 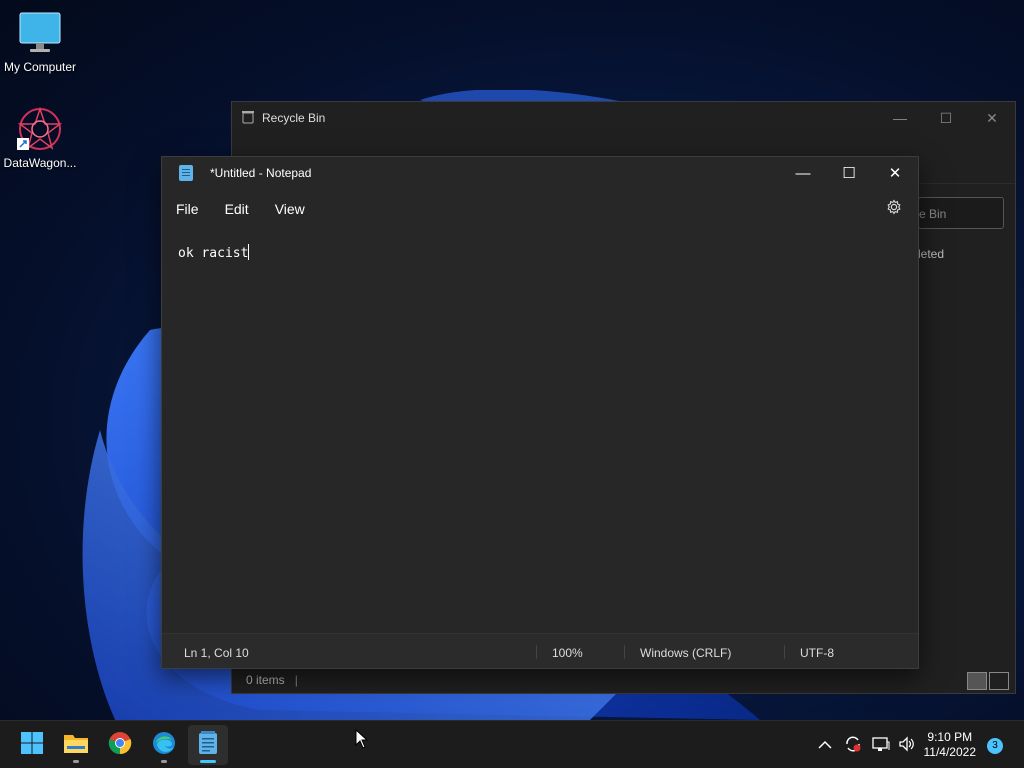 I want to click on taskbar-notepad, so click(x=208, y=745).